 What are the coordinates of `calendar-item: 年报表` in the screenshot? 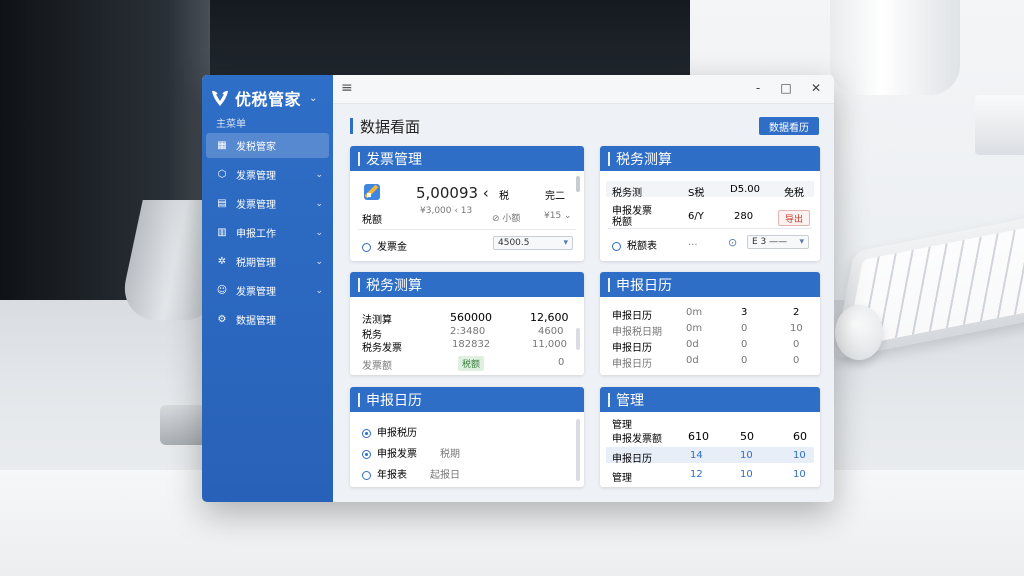 It's located at (384, 473).